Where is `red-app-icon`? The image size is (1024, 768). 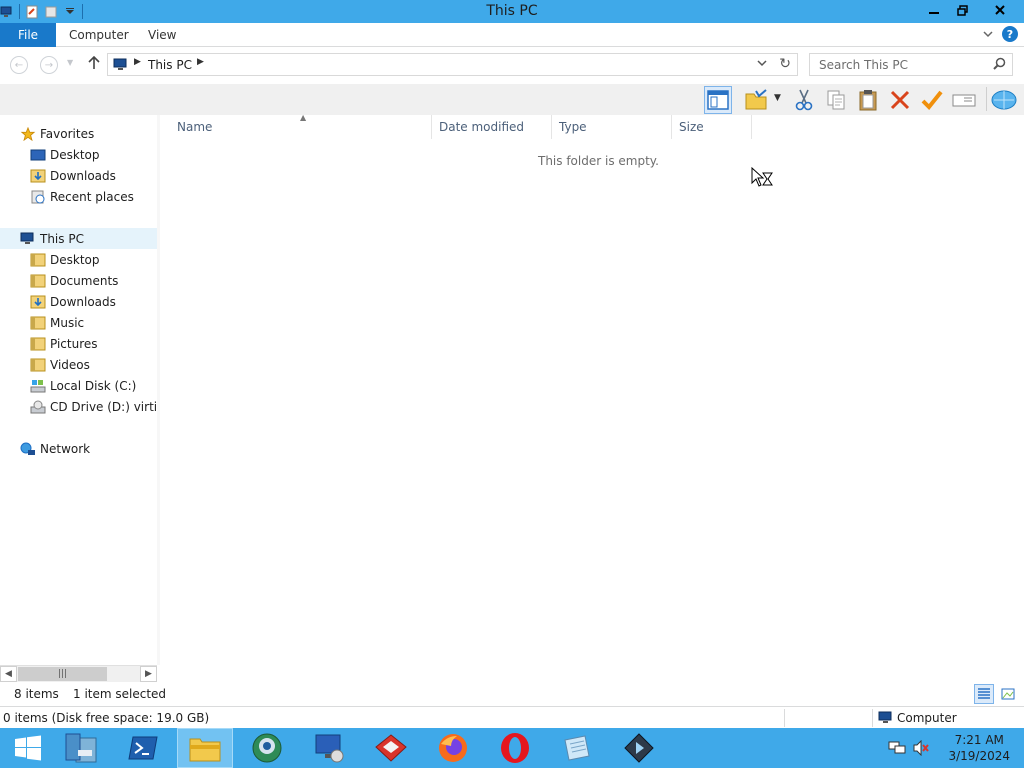
red-app-icon is located at coordinates (391, 748).